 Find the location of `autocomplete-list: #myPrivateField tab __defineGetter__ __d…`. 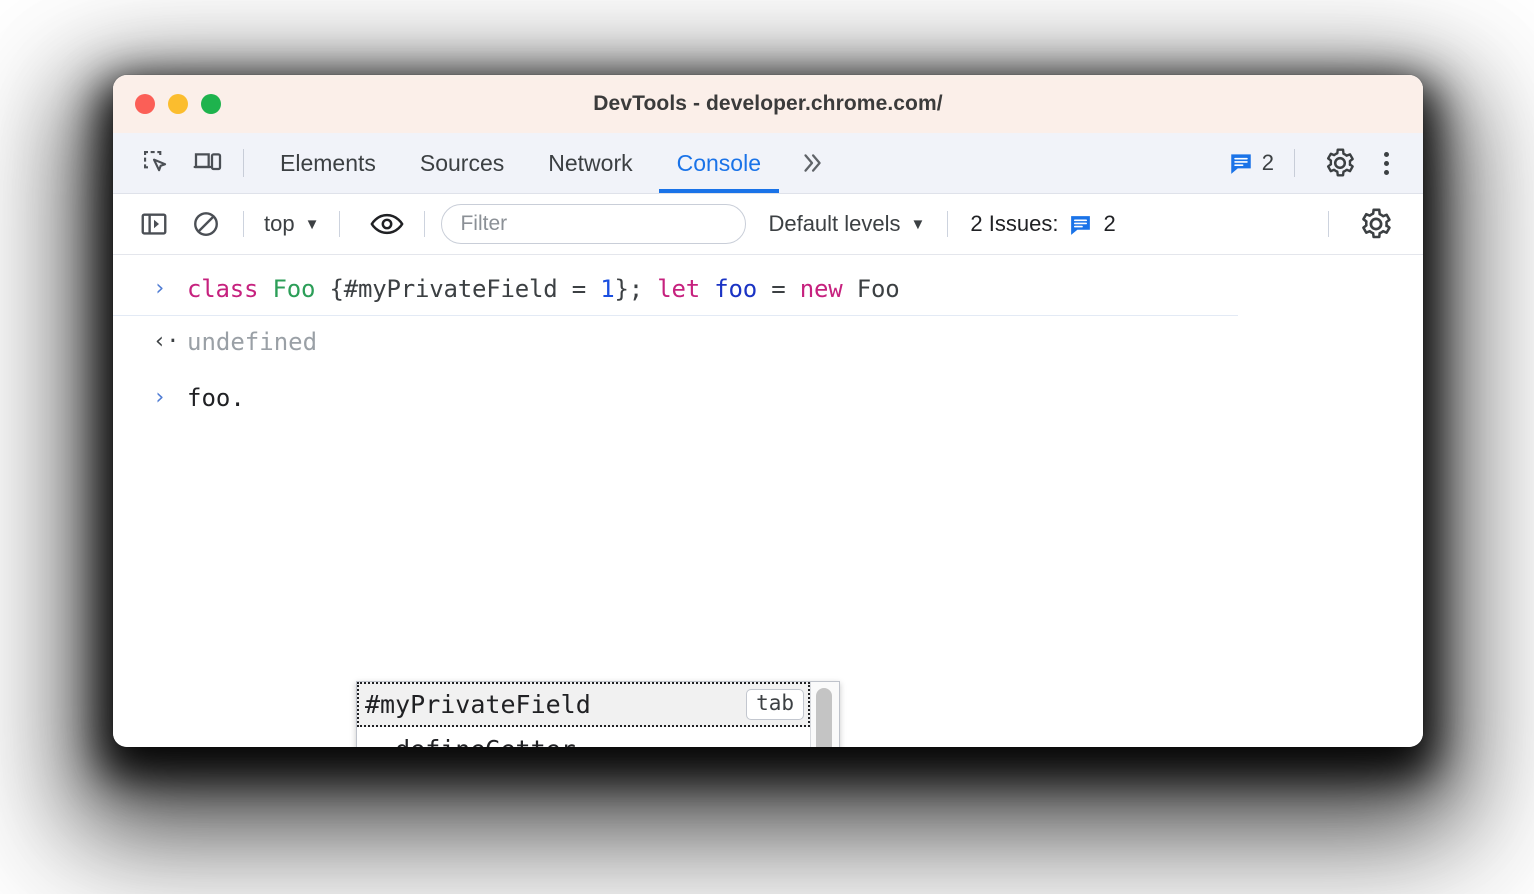

autocomplete-list: #myPrivateField tab __defineGetter__ __d… is located at coordinates (583, 714).